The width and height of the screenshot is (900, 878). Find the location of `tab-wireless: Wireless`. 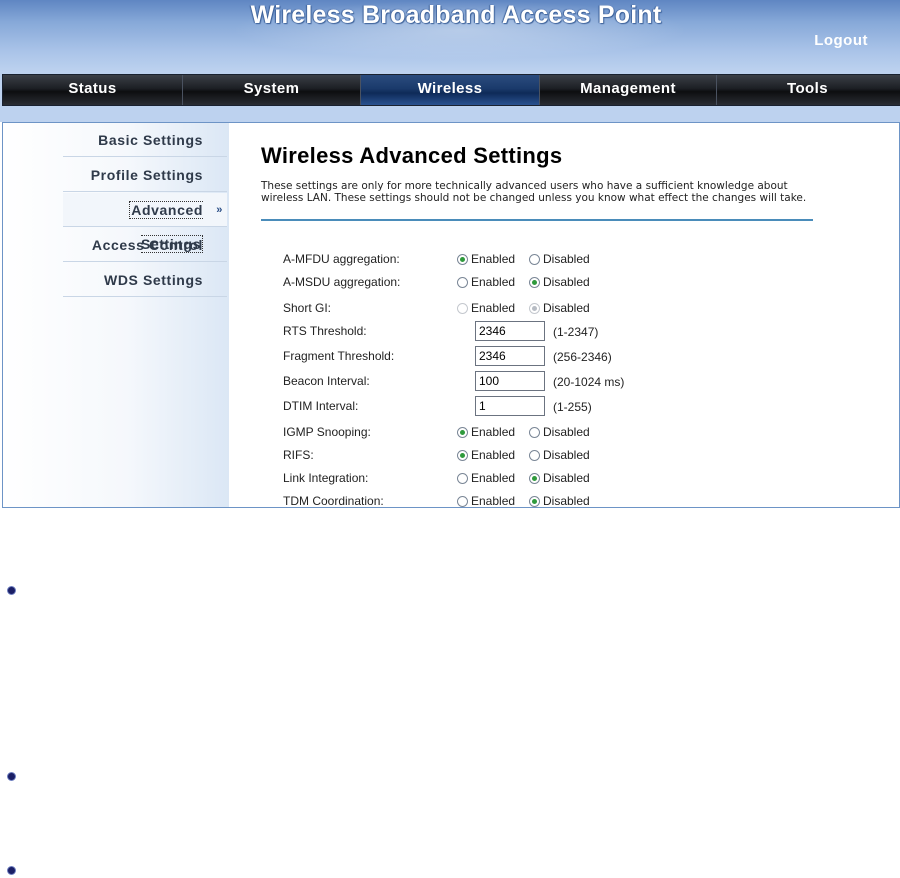

tab-wireless: Wireless is located at coordinates (450, 90).